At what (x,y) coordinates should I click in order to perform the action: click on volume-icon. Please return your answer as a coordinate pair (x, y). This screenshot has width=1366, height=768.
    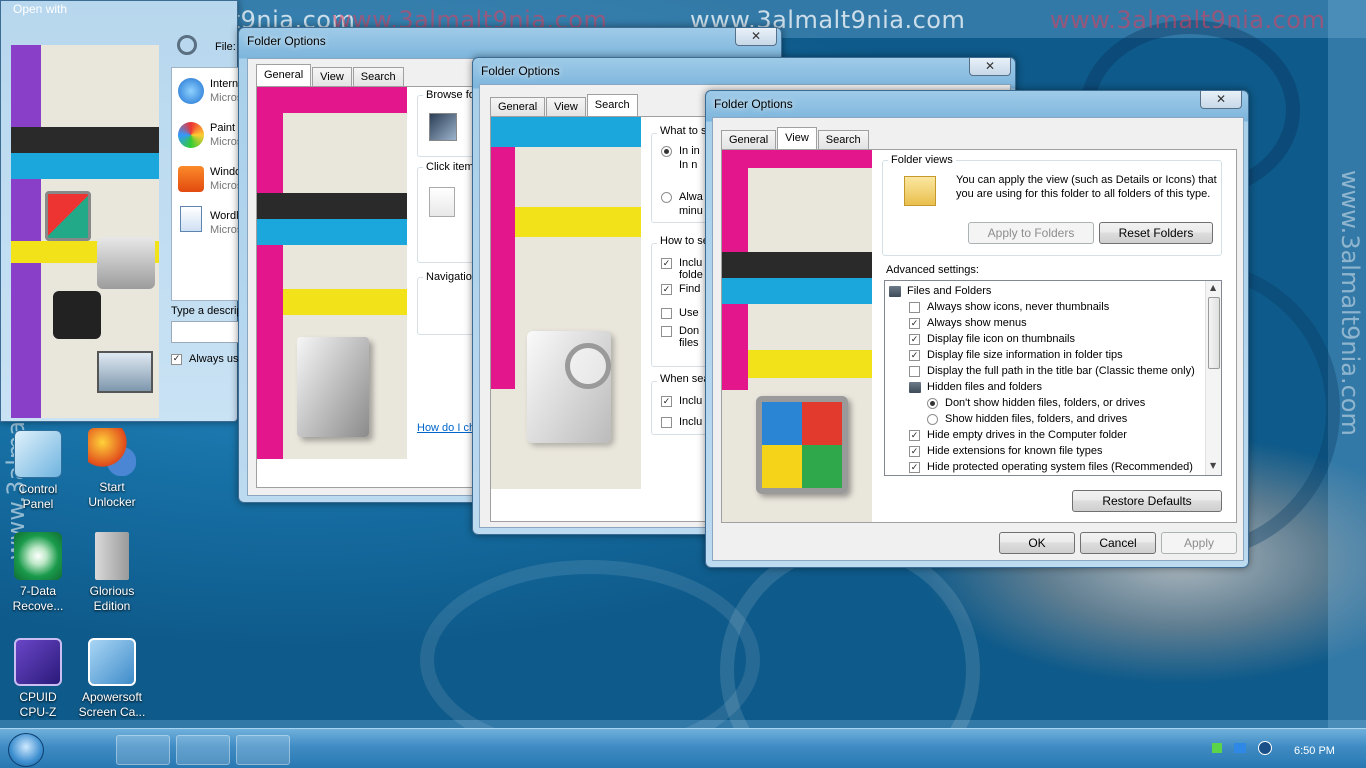
    Looking at the image, I should click on (1265, 748).